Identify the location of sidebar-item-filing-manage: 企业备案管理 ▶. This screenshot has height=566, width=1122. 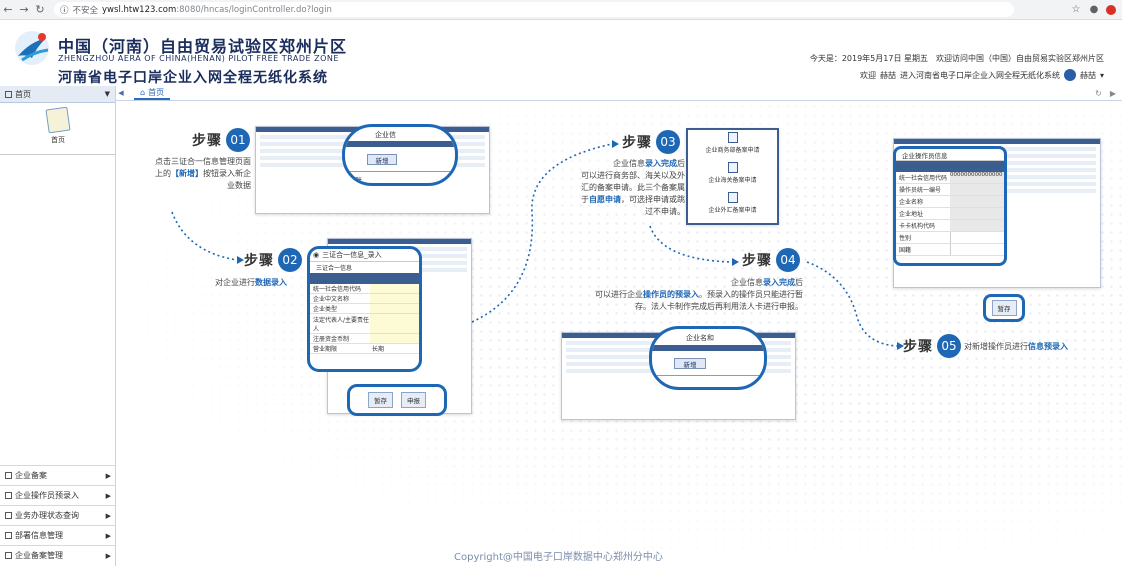
(58, 555).